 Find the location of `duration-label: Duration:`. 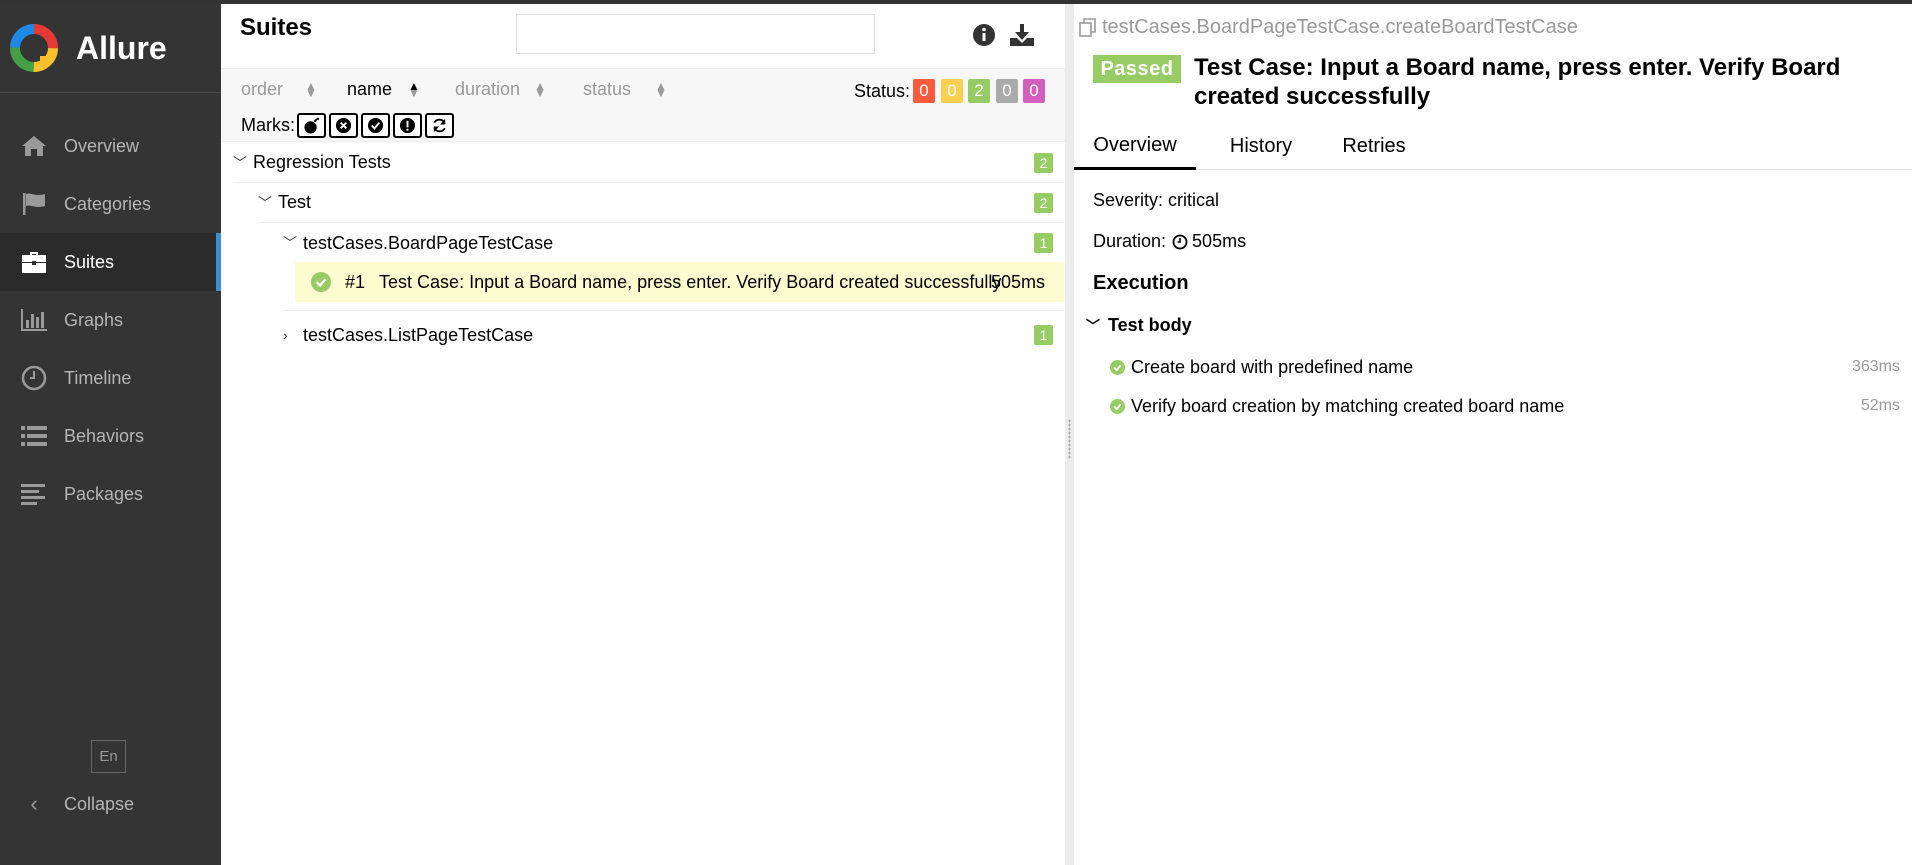

duration-label: Duration: is located at coordinates (1130, 241).